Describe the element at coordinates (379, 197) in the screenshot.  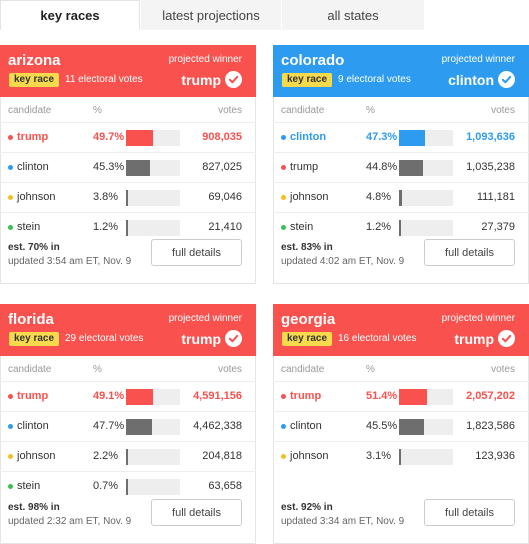
I see `candidate-pct: 4.8%` at that location.